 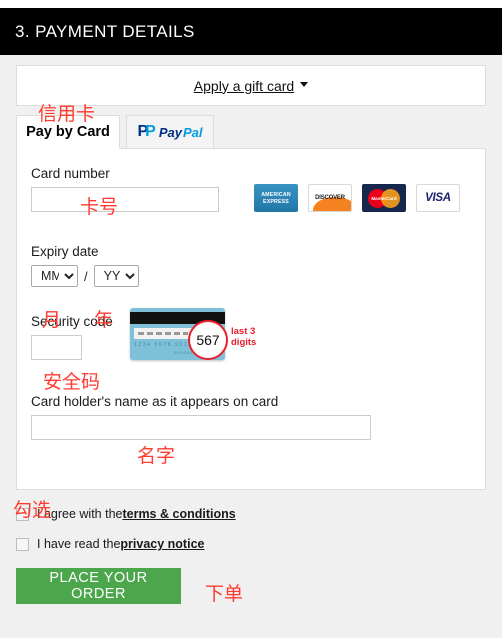 What do you see at coordinates (146, 131) in the screenshot?
I see `paypal-icon: PP` at bounding box center [146, 131].